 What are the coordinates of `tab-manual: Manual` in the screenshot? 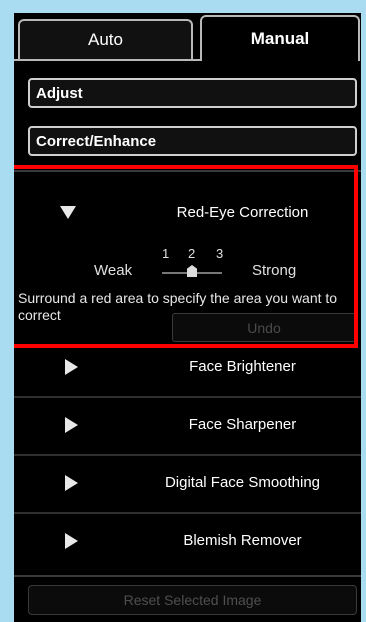 It's located at (280, 38).